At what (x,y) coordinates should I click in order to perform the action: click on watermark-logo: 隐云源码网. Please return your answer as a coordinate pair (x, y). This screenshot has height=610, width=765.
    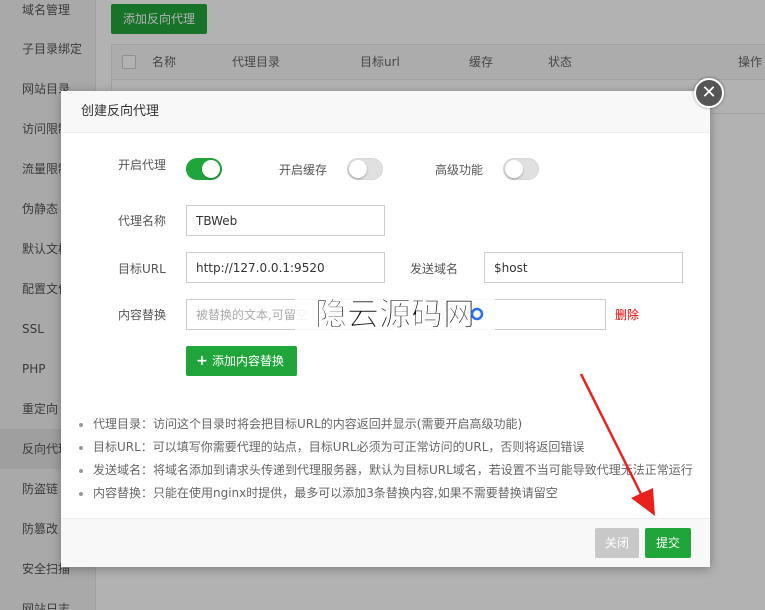
    Looking at the image, I should click on (395, 313).